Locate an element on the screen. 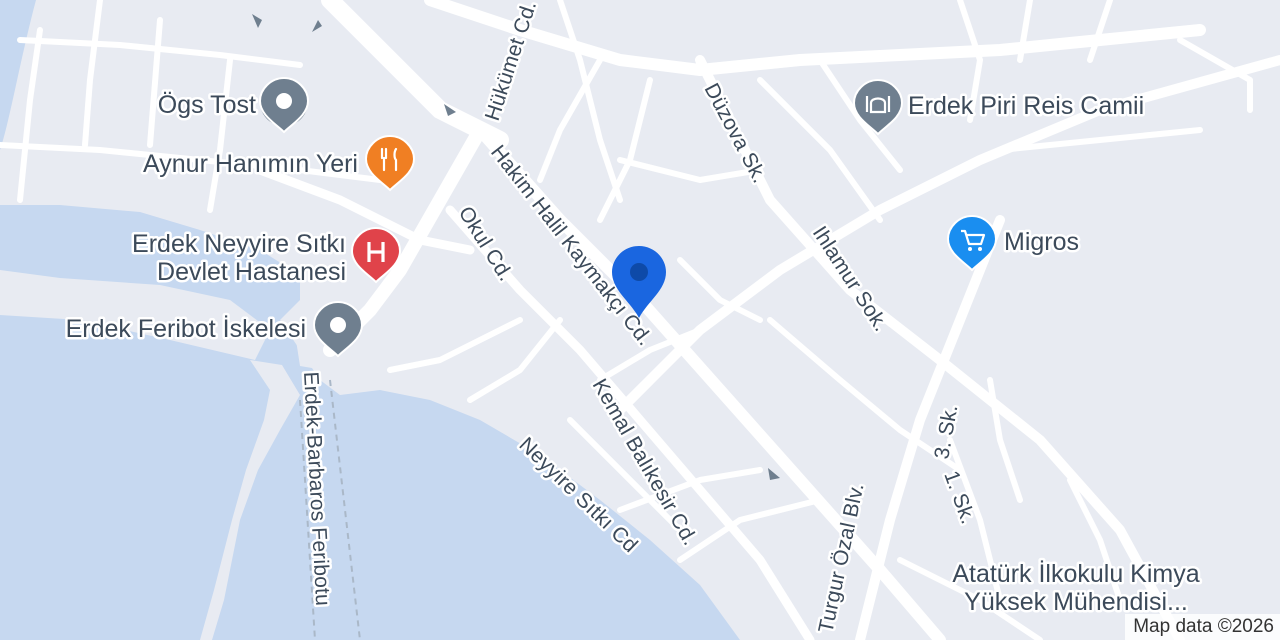 The width and height of the screenshot is (1280, 640). poi-ataturk-label-1: Atatürk İlkokulu Kimya is located at coordinates (1075, 573).